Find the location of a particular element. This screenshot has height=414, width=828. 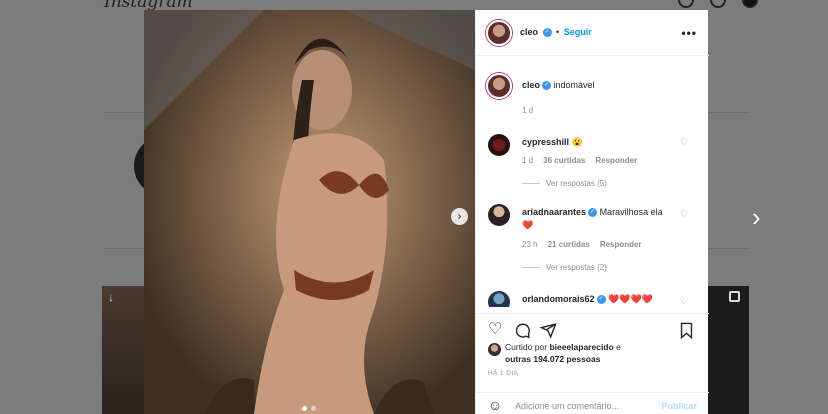

likes-line-2: outras 194.072 pessoas is located at coordinates (554, 359).